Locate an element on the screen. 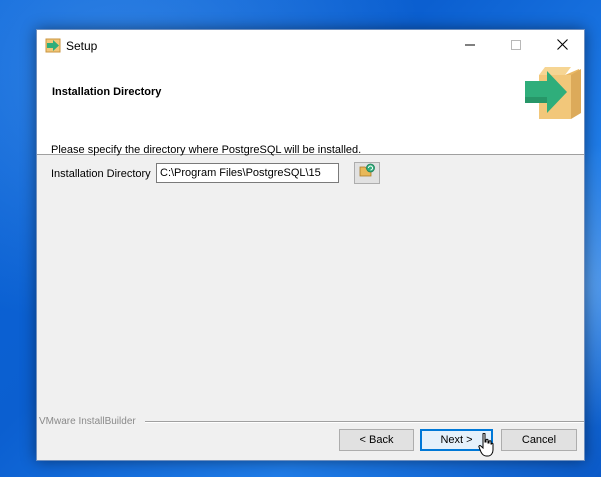 Image resolution: width=601 pixels, height=477 pixels. page-title: Installation Directory is located at coordinates (107, 92).